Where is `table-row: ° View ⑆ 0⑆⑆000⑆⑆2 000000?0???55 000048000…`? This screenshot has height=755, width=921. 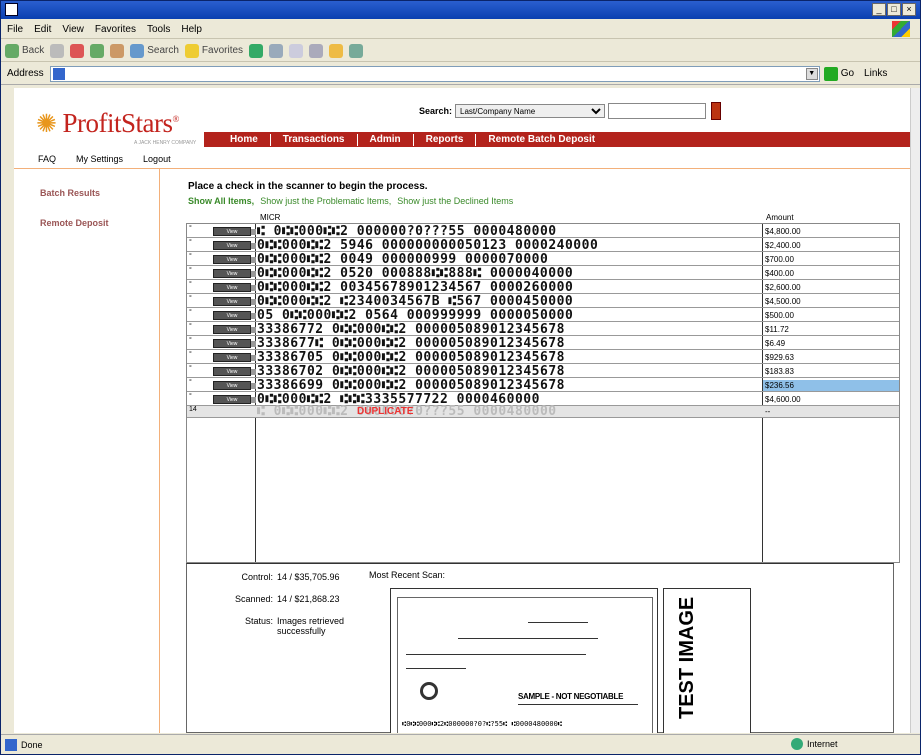
table-row: ° View ⑆ 0⑆⑆000⑆⑆2 000000?0???55 000048000… is located at coordinates (543, 231).